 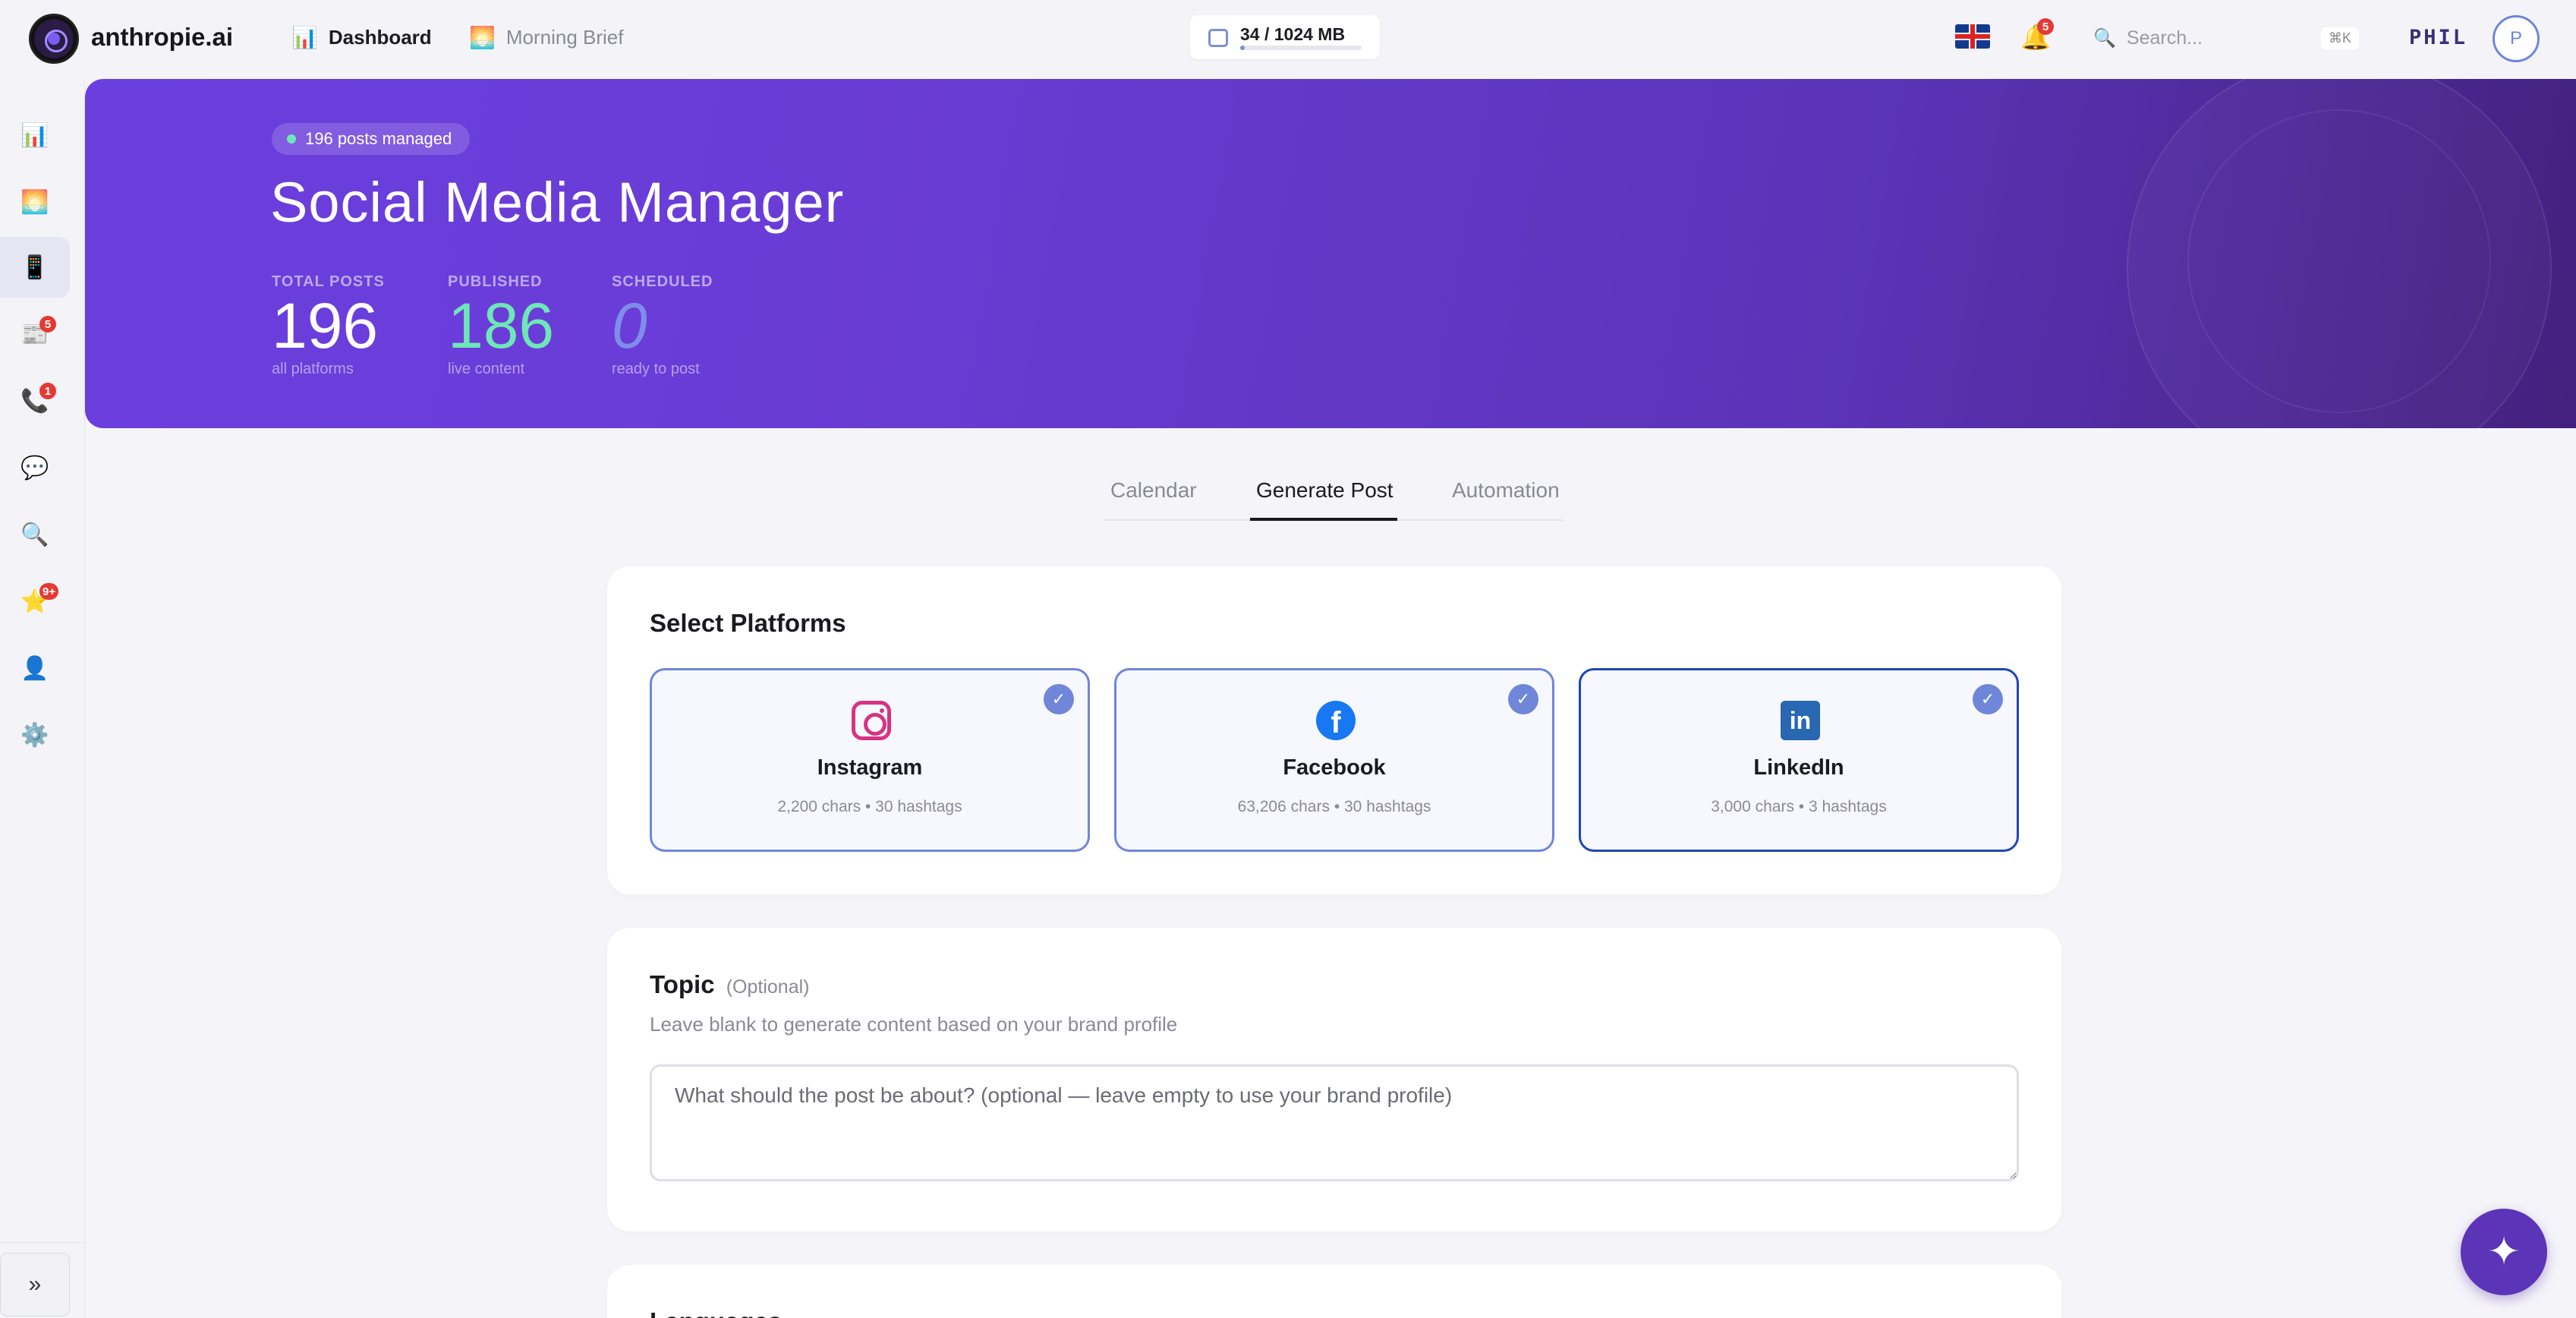 I want to click on stat-label: PUBLISHED, so click(x=495, y=281).